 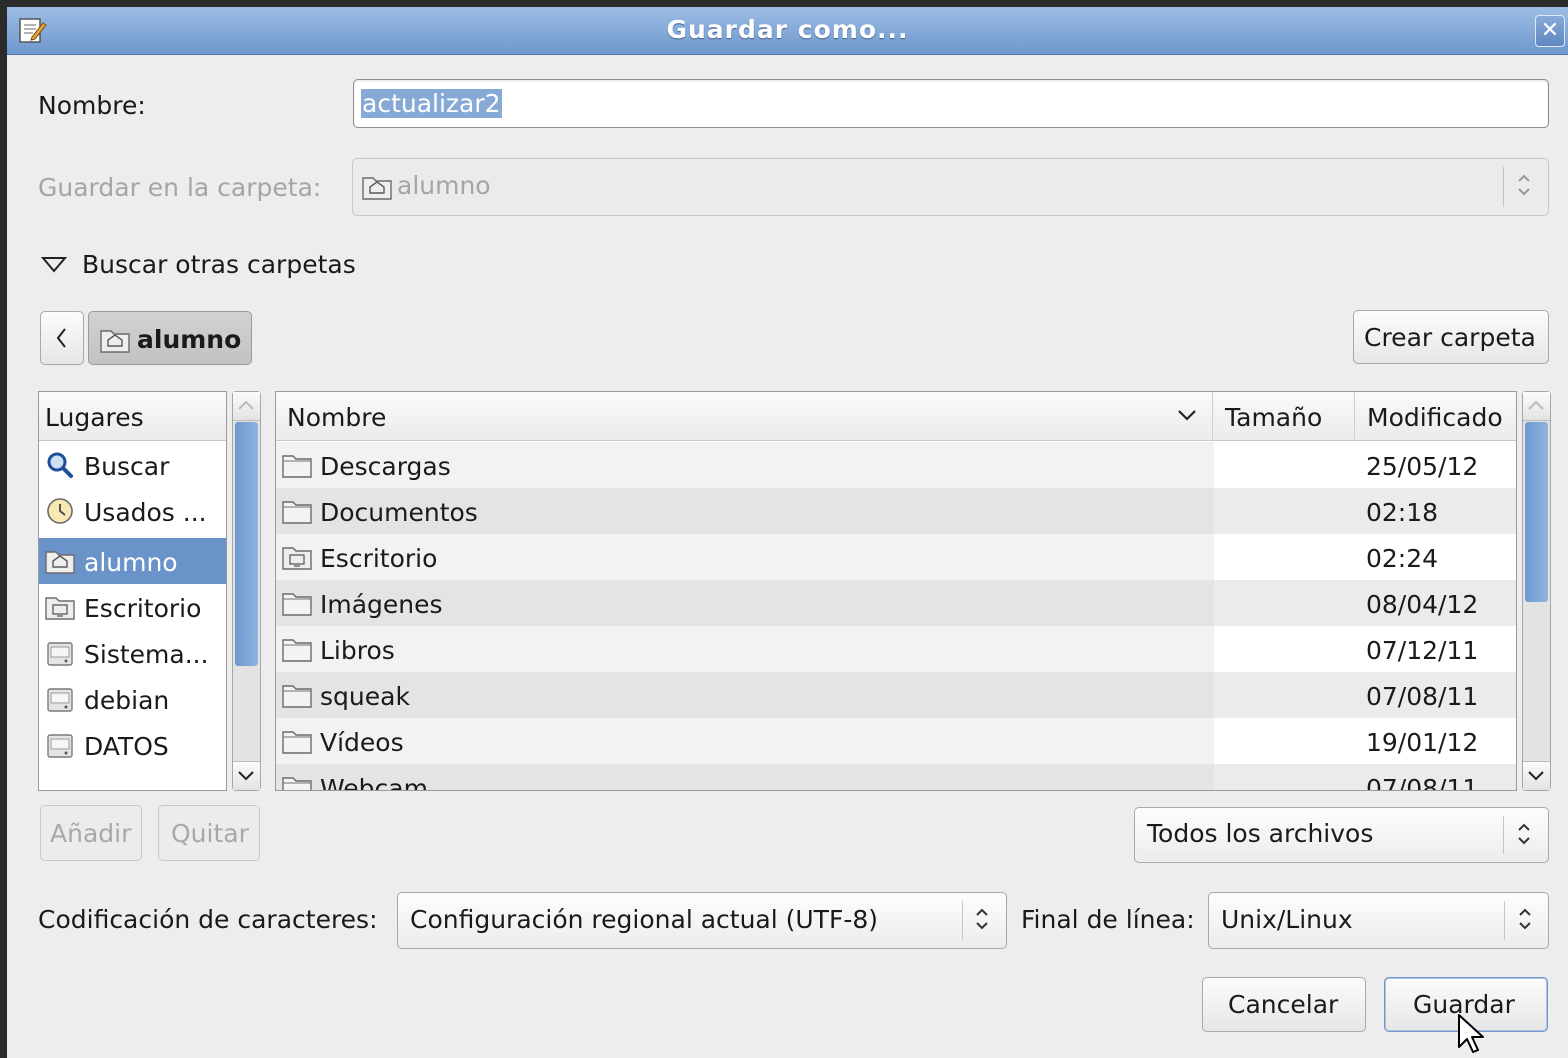 I want to click on sort-descending-icon, so click(x=1187, y=415).